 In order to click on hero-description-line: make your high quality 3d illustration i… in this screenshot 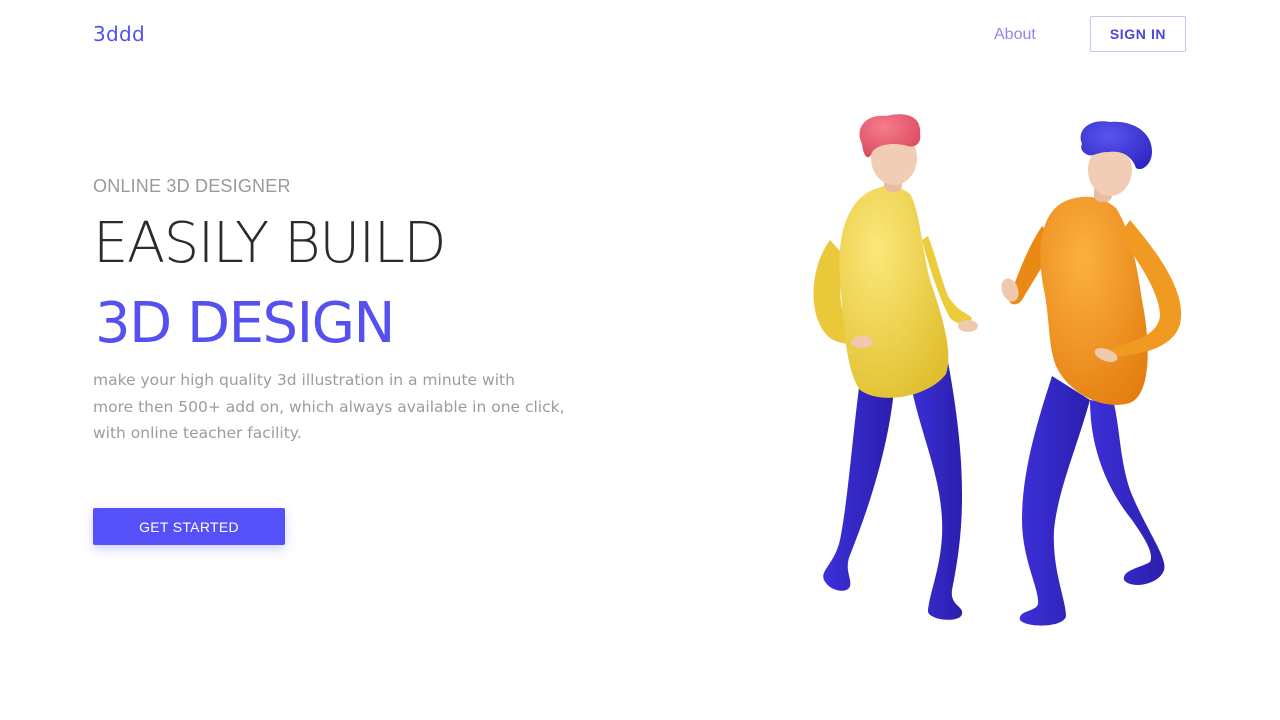, I will do `click(304, 380)`.